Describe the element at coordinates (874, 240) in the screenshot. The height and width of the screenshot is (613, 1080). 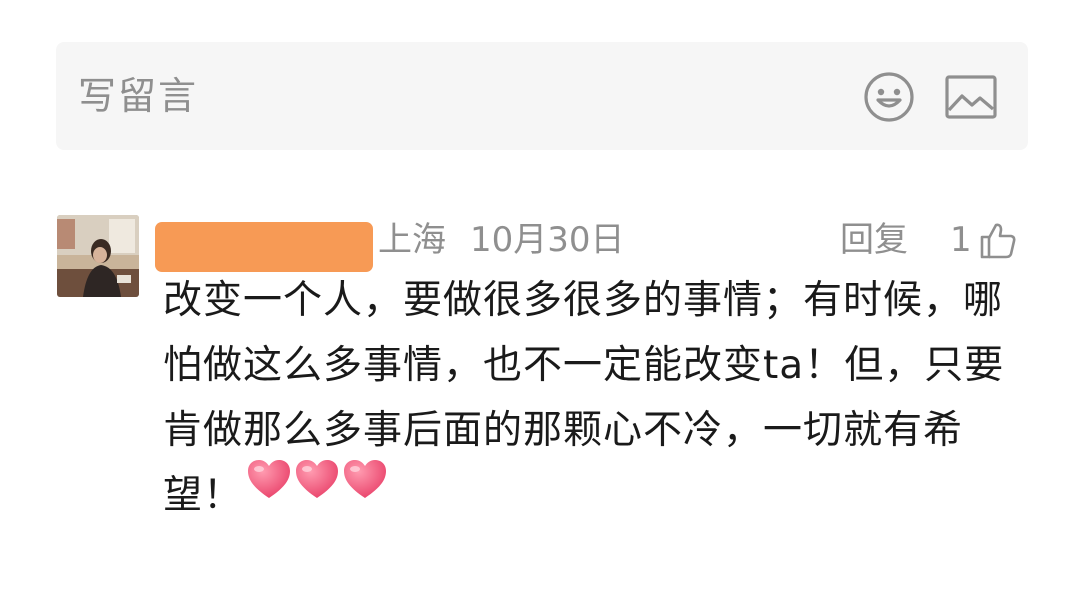
I see `reply-button: 回复` at that location.